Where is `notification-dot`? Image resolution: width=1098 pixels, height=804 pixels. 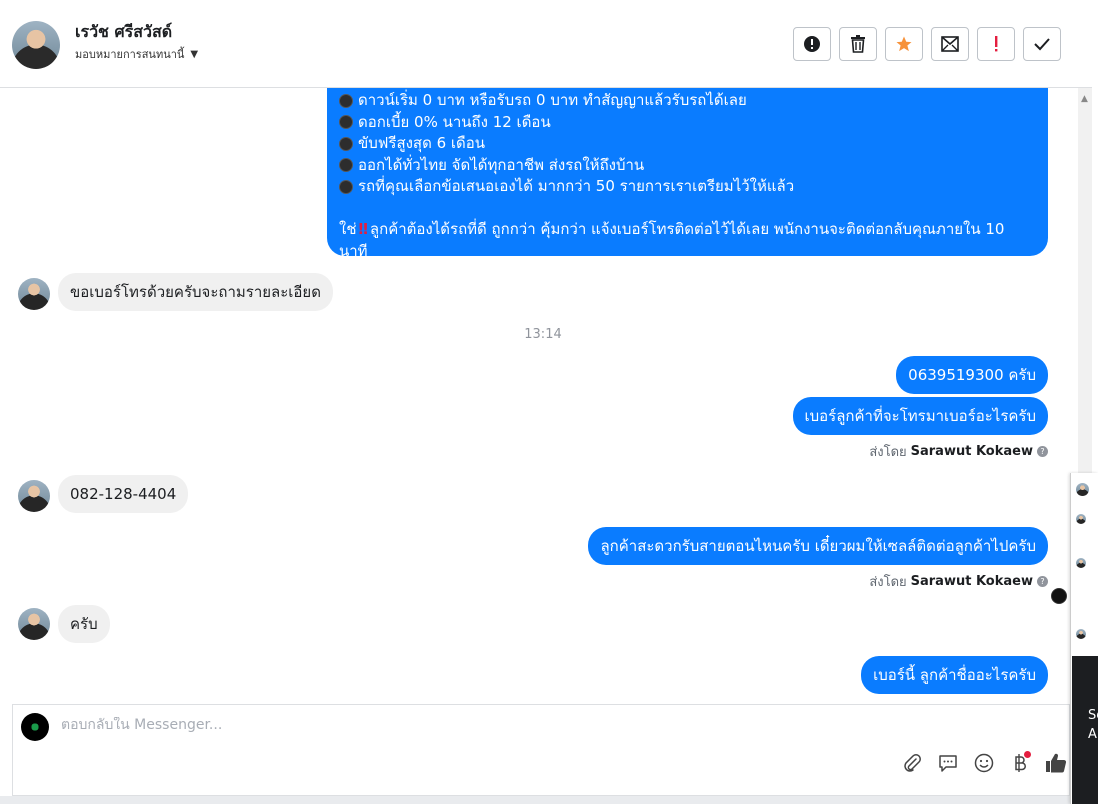
notification-dot is located at coordinates (1027, 754).